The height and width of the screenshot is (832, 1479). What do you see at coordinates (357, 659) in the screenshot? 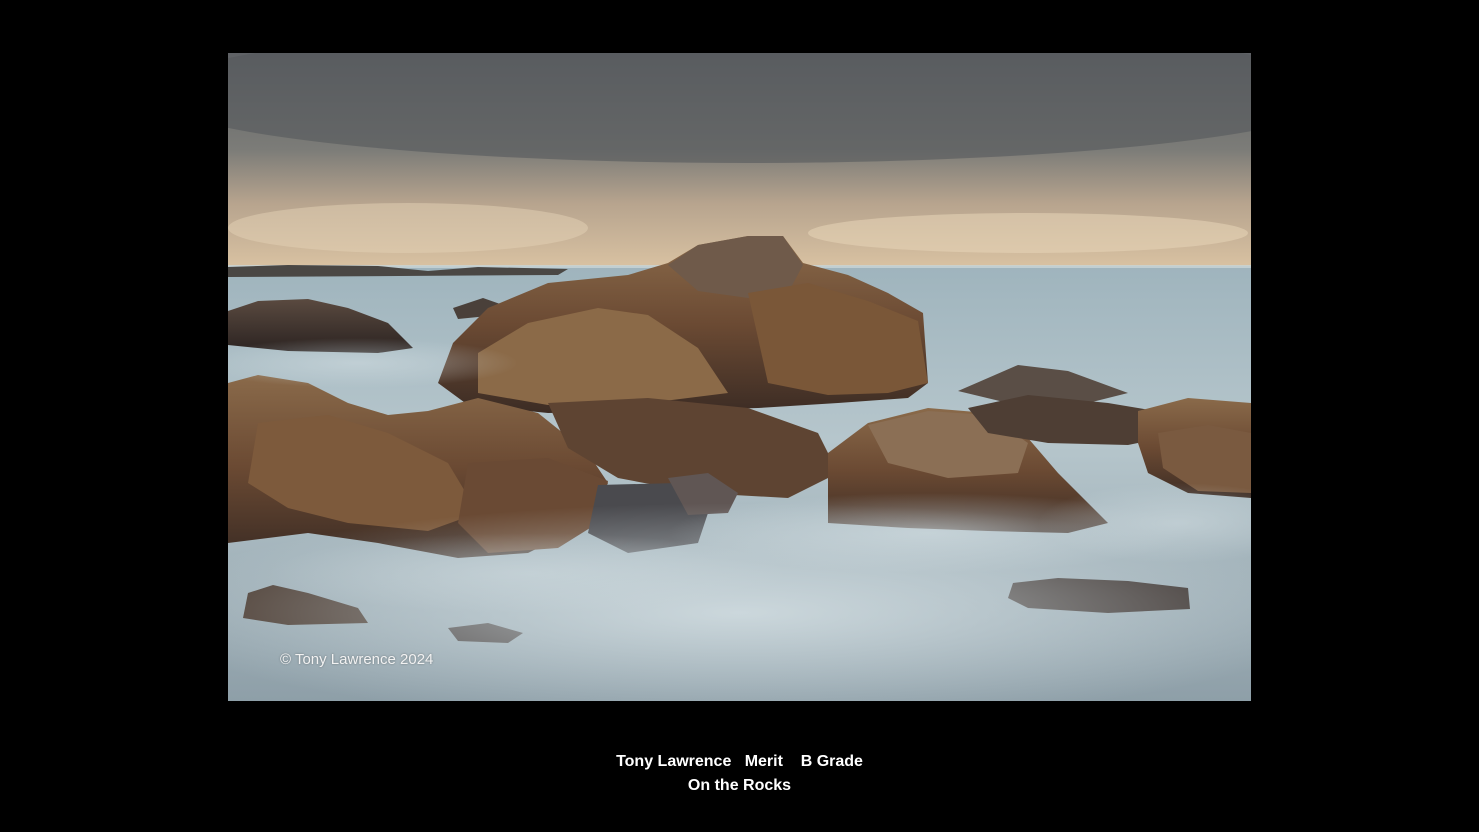
I see `copyright-watermark: © Tony Lawrence 2024` at bounding box center [357, 659].